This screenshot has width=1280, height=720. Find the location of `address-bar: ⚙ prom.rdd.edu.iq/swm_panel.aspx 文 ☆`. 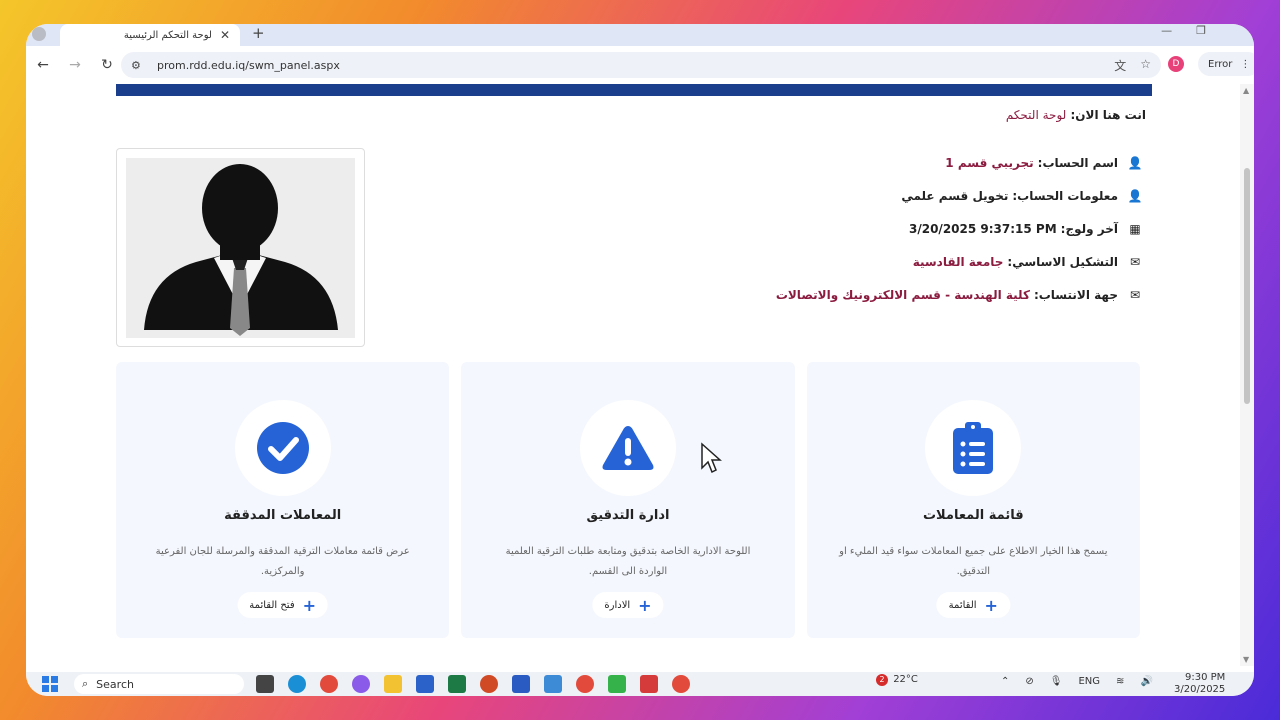

address-bar: ⚙ prom.rdd.edu.iq/swm_panel.aspx 文 ☆ is located at coordinates (641, 65).